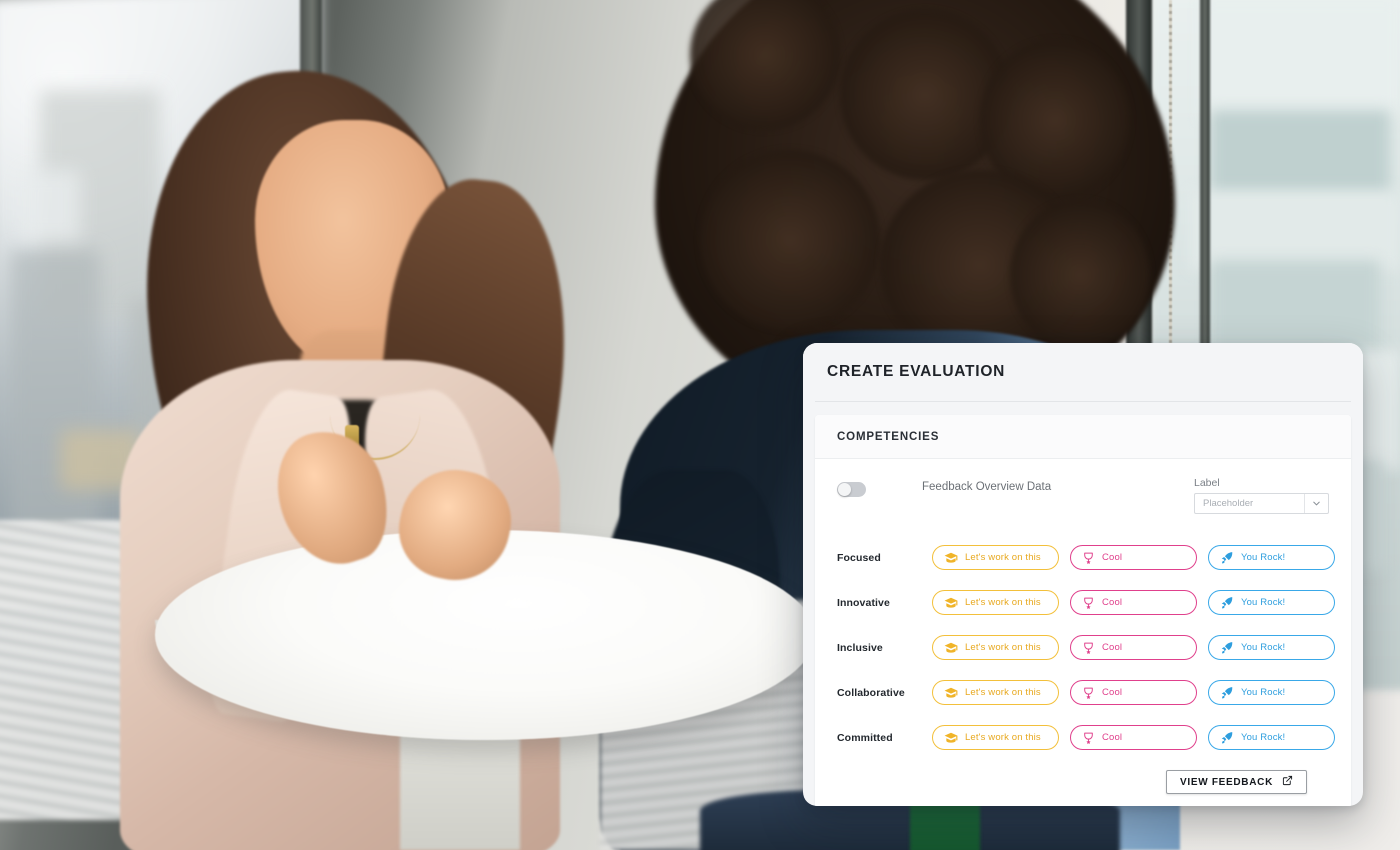 The image size is (1400, 850). What do you see at coordinates (844, 489) in the screenshot?
I see `toggle-knob` at bounding box center [844, 489].